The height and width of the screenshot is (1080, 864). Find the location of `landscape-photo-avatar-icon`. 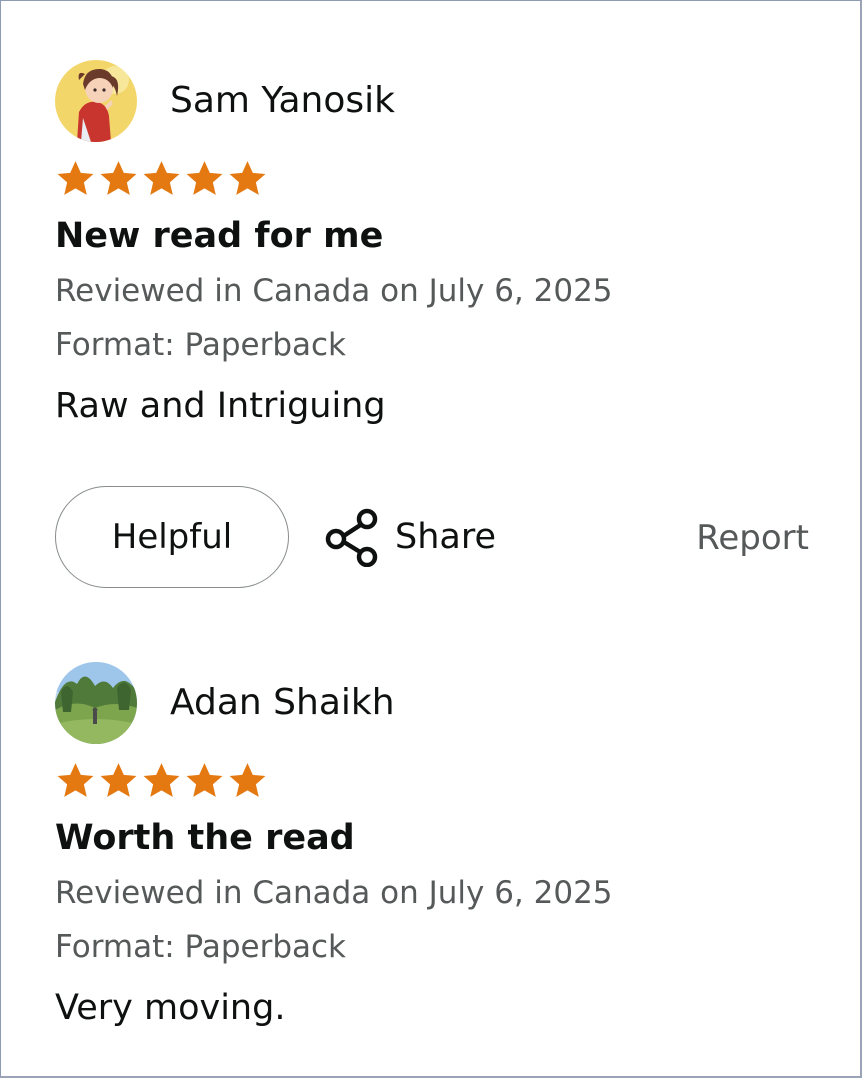

landscape-photo-avatar-icon is located at coordinates (96, 703).